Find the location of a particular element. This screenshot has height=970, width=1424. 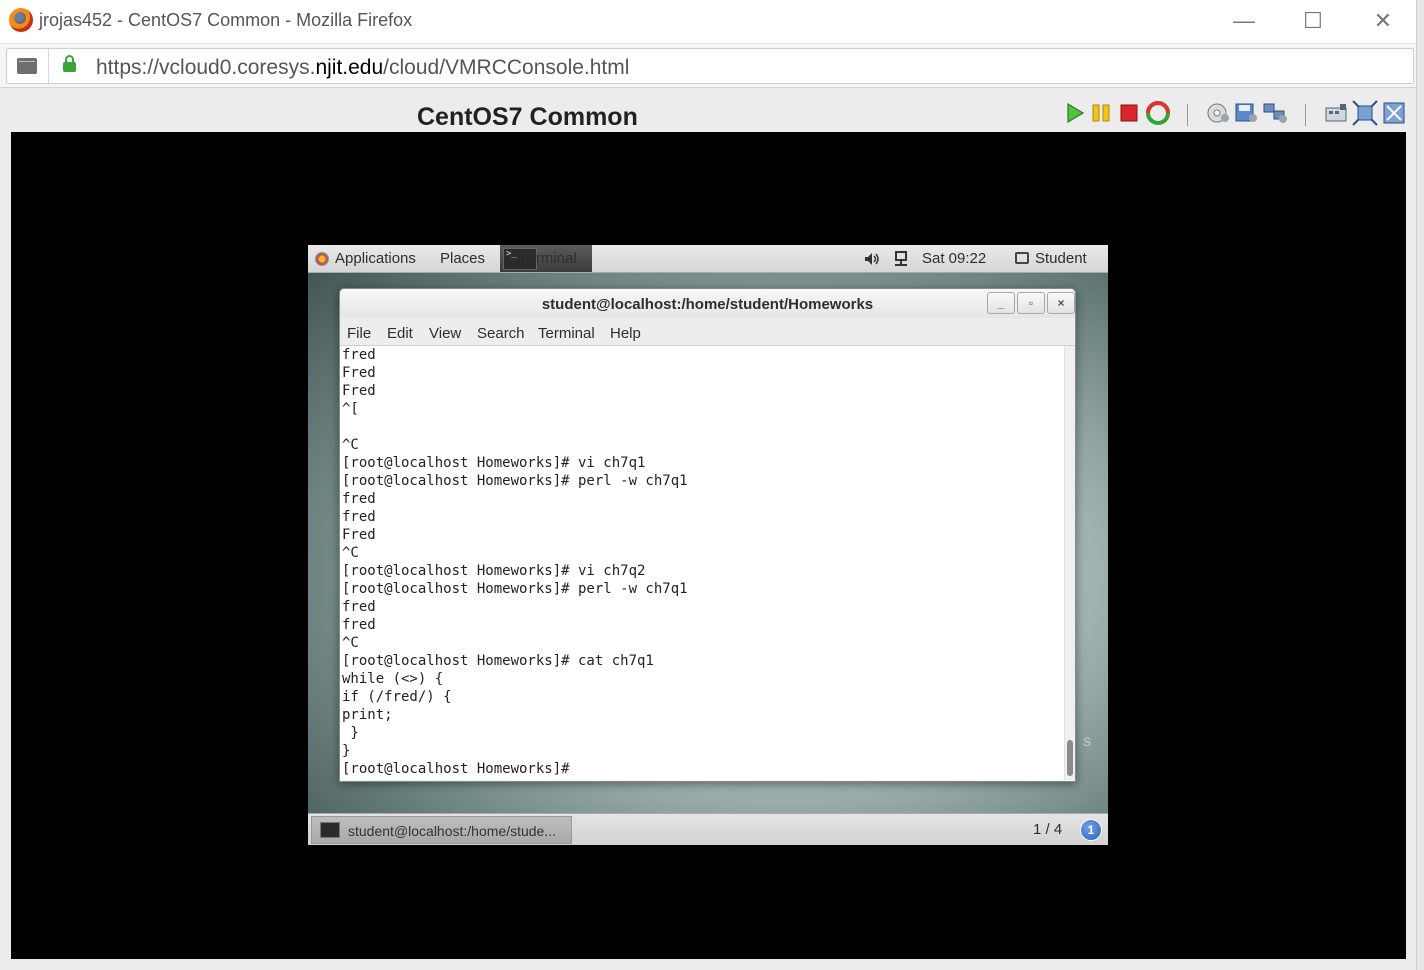

url-domain: njit.edu is located at coordinates (349, 67).